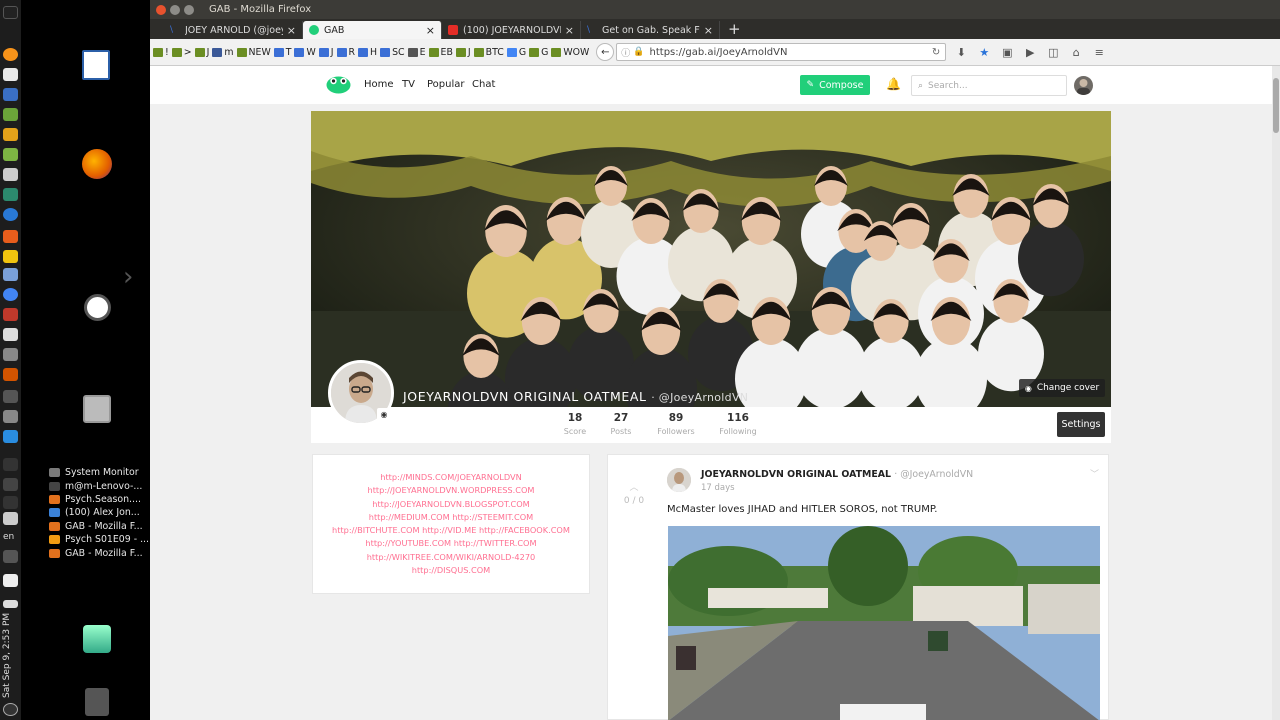 Image resolution: width=1280 pixels, height=720 pixels. Describe the element at coordinates (392, 52) in the screenshot. I see `bookmark-item: SC` at that location.